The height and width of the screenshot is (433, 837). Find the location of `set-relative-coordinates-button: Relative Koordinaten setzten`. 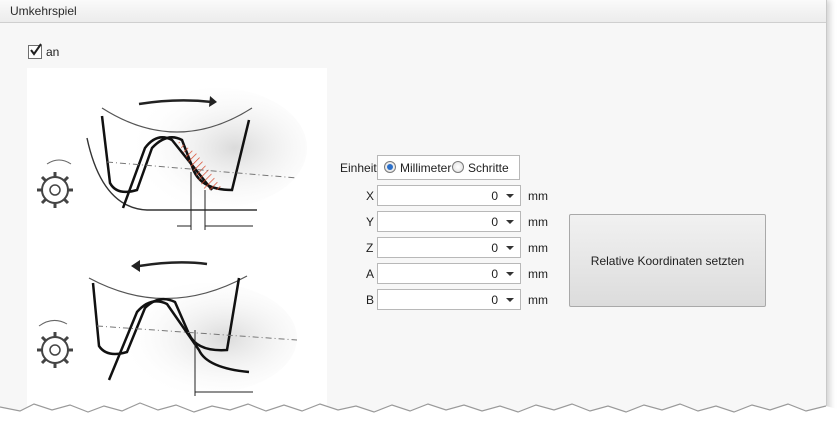

set-relative-coordinates-button: Relative Koordinaten setzten is located at coordinates (667, 260).